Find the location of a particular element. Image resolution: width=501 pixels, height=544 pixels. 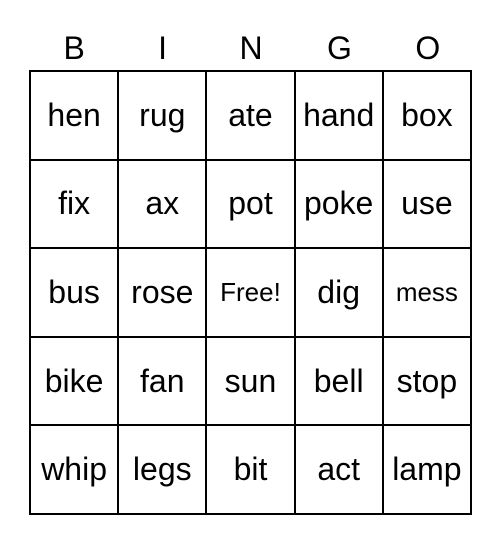

bingo-row: whip legs bit act lamp is located at coordinates (250, 469).